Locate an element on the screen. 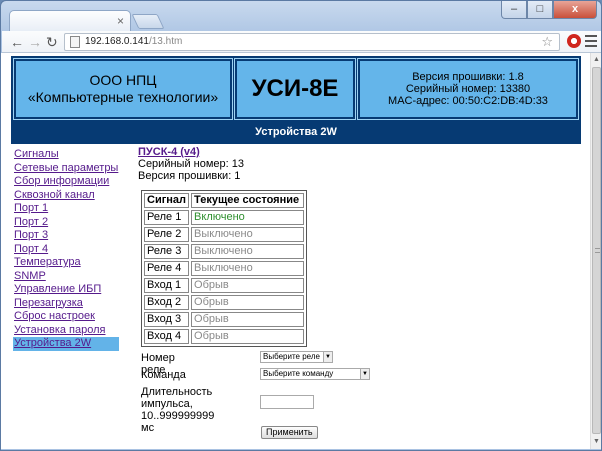 Image resolution: width=602 pixels, height=451 pixels. sidebar-item: Сброс настроек is located at coordinates (66, 317).